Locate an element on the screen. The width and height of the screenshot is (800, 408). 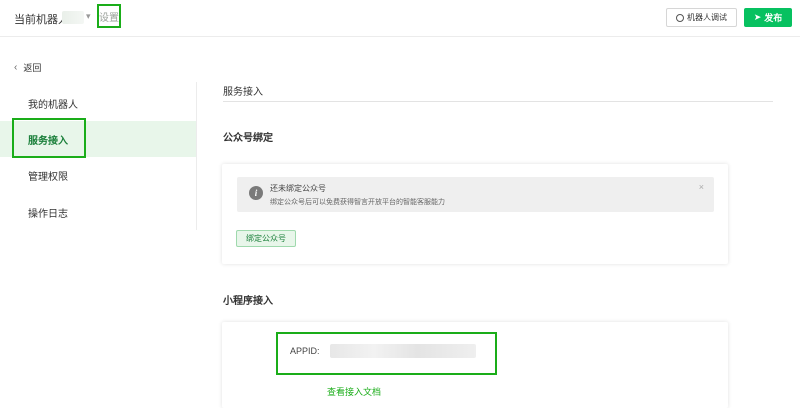
chat-icon is located at coordinates (680, 17).